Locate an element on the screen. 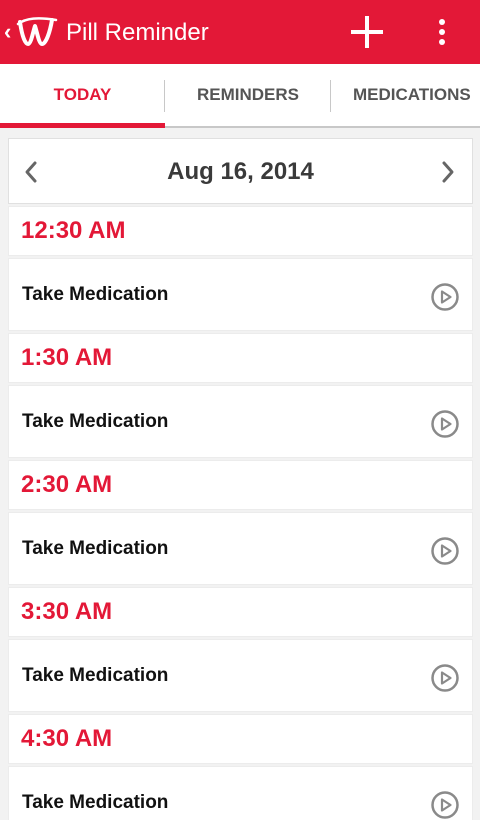 The height and width of the screenshot is (820, 480). walgreens-logo-icon is located at coordinates (37, 32).